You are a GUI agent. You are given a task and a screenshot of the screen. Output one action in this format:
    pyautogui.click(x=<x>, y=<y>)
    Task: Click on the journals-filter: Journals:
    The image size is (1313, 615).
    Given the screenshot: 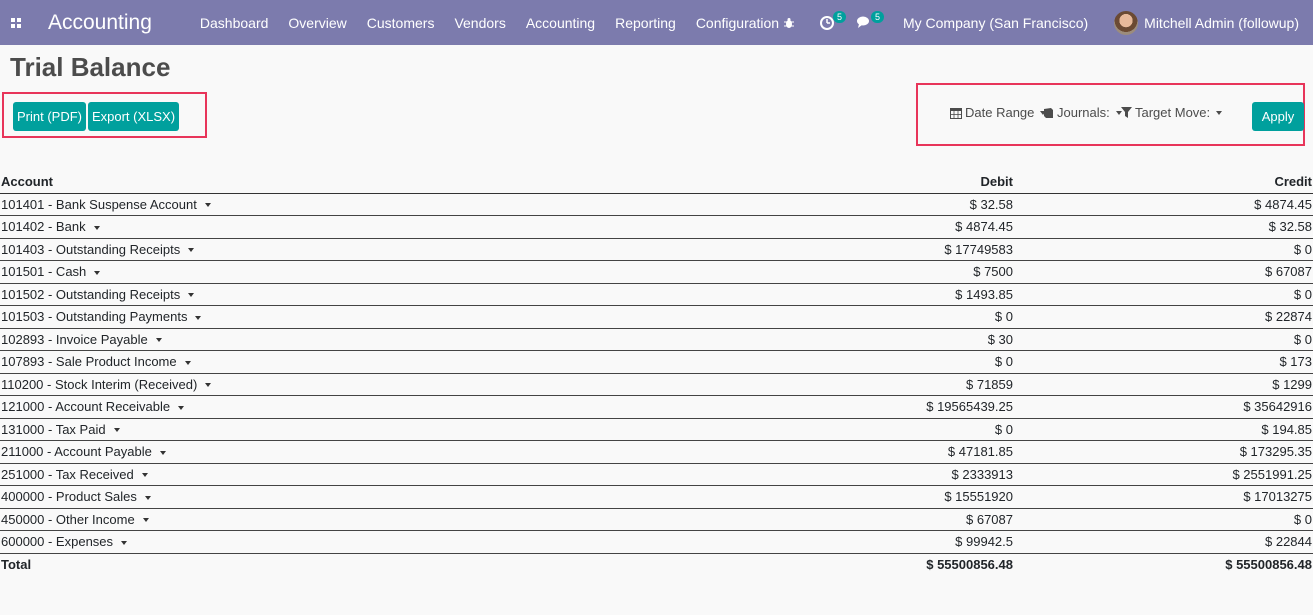 What is the action you would take?
    pyautogui.click(x=1082, y=112)
    